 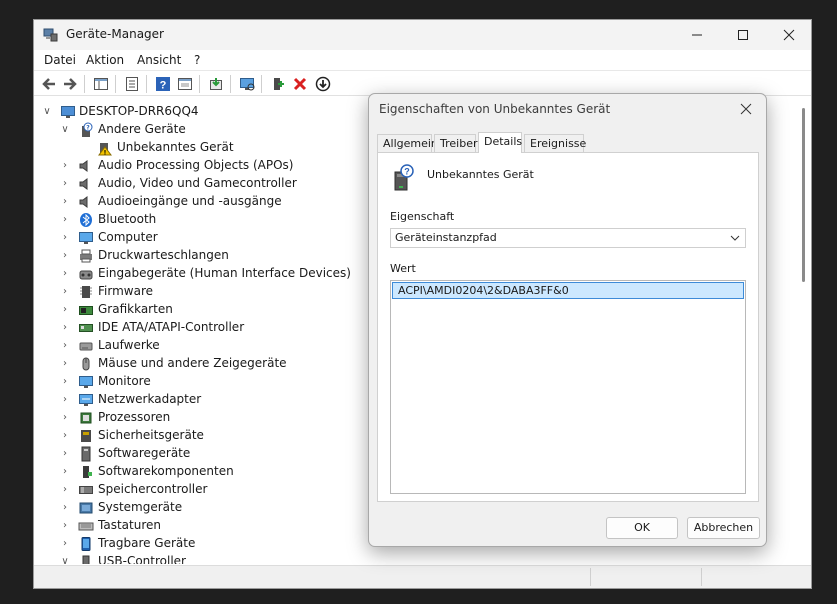 I want to click on view-window-icon, so click(x=185, y=84).